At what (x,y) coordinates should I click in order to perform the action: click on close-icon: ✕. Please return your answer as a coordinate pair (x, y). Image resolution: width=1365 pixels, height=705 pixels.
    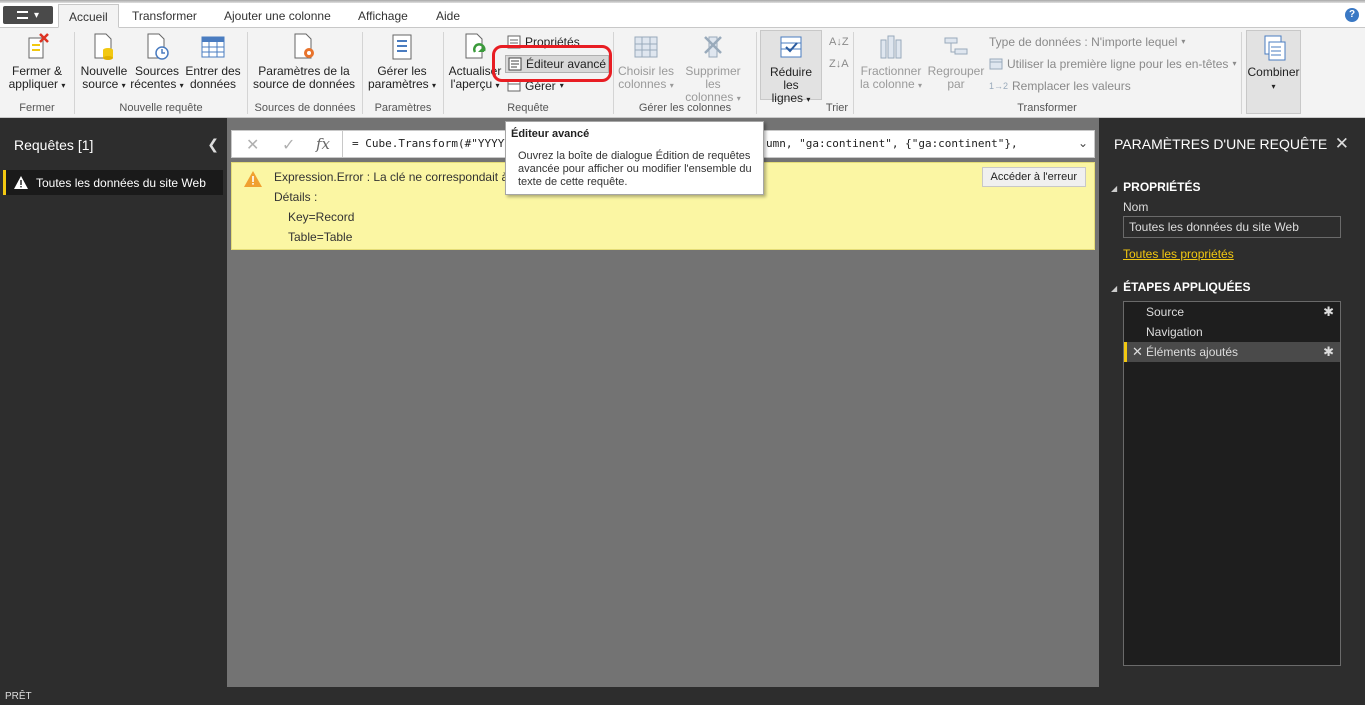
    Looking at the image, I should click on (1342, 144).